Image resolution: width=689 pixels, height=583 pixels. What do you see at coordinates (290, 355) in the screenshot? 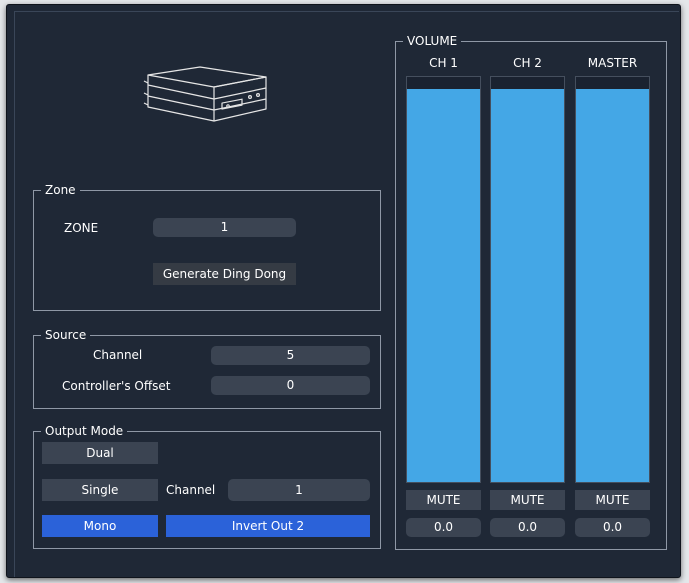
I see `source-channel-input: 5` at bounding box center [290, 355].